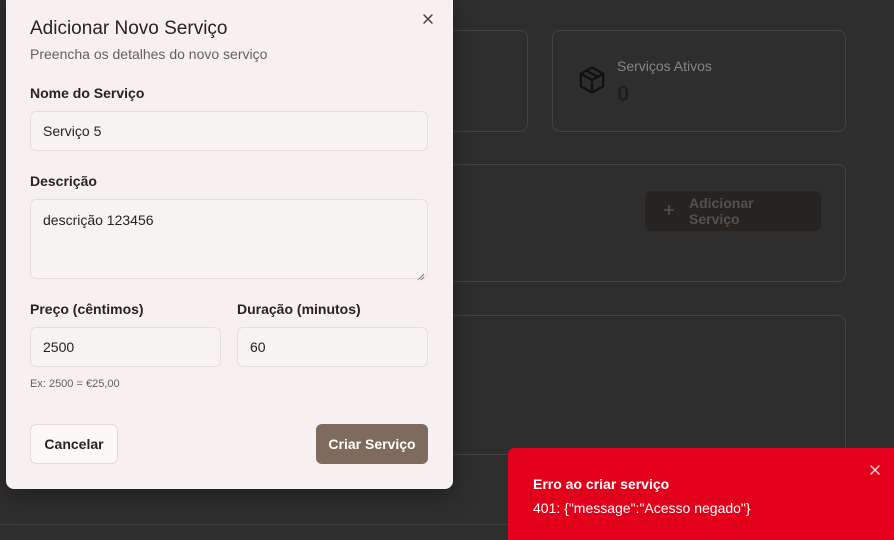  Describe the element at coordinates (601, 484) in the screenshot. I see `toast-title: Erro ao criar serviço` at that location.